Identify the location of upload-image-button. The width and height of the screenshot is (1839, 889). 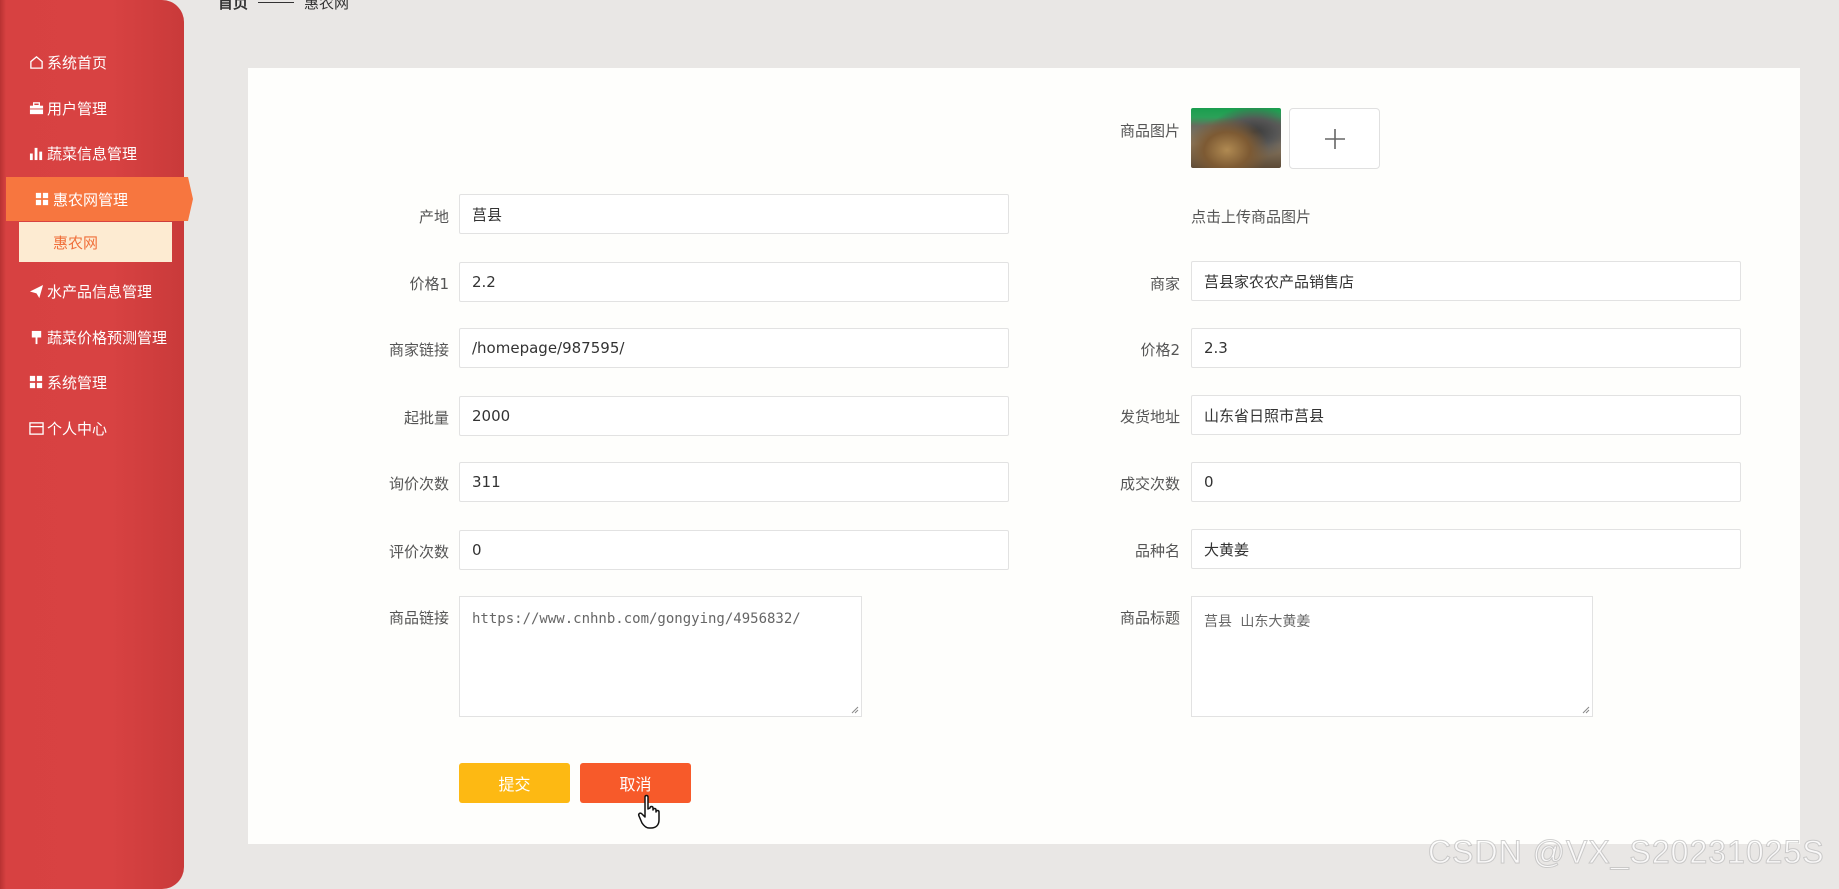
(1334, 138).